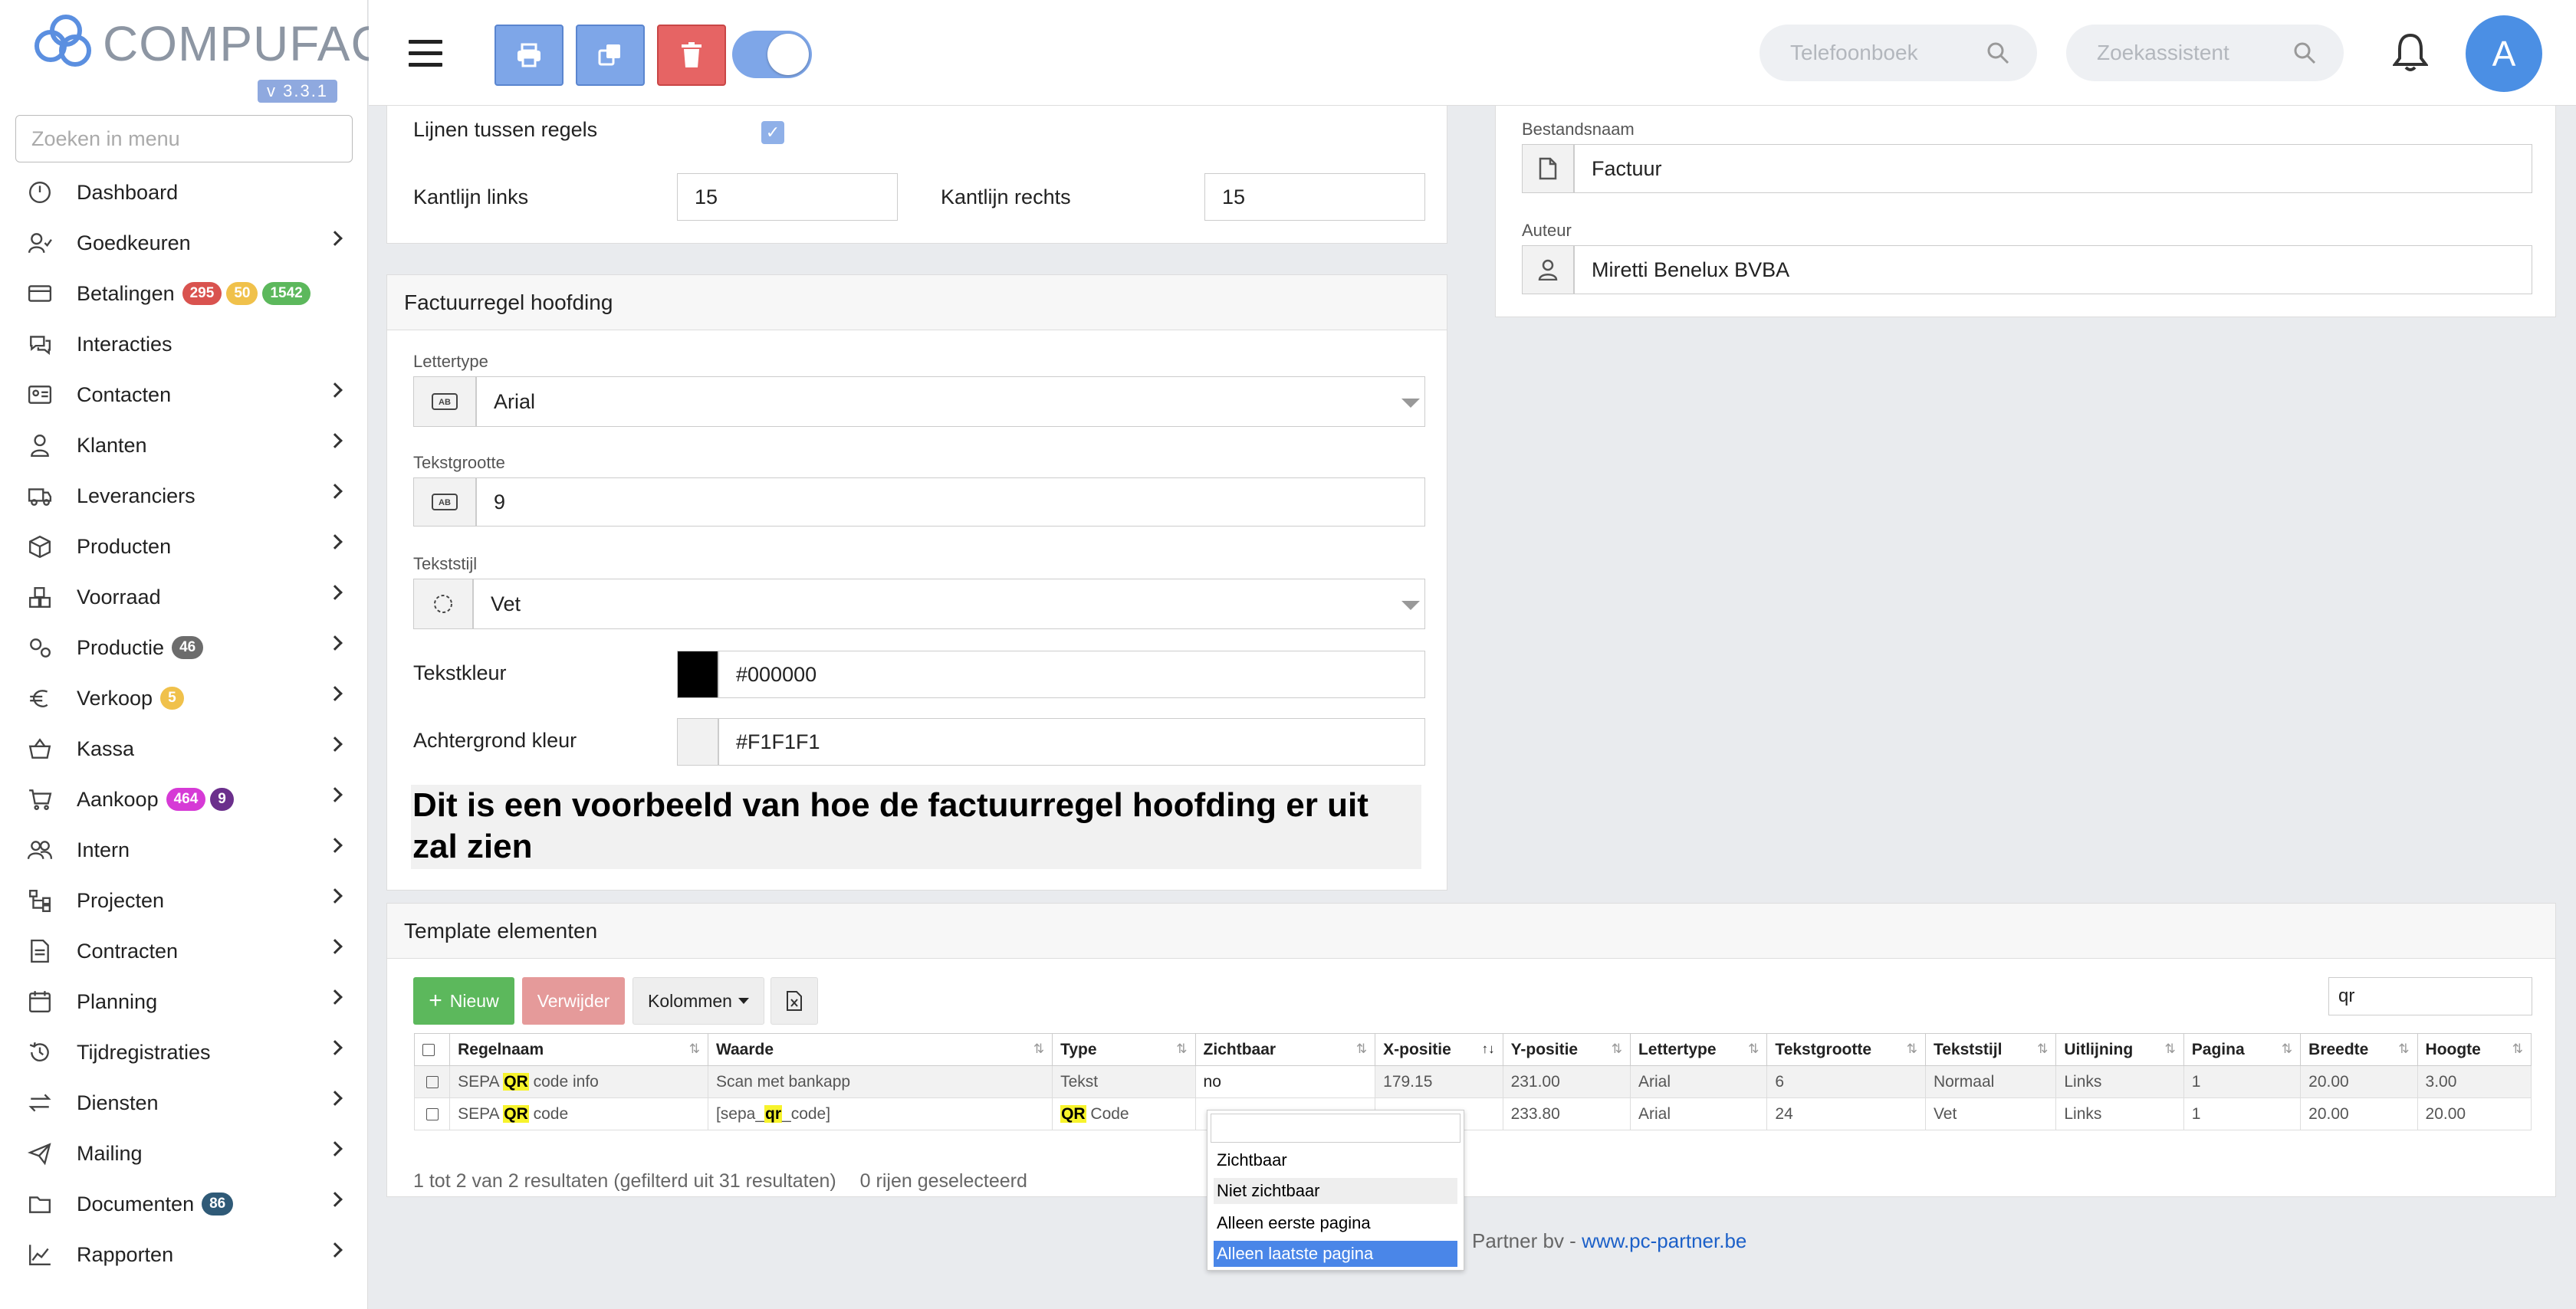 This screenshot has width=2576, height=1309. Describe the element at coordinates (184, 1204) in the screenshot. I see `sidebar-item-documenten: Documenten 86` at that location.